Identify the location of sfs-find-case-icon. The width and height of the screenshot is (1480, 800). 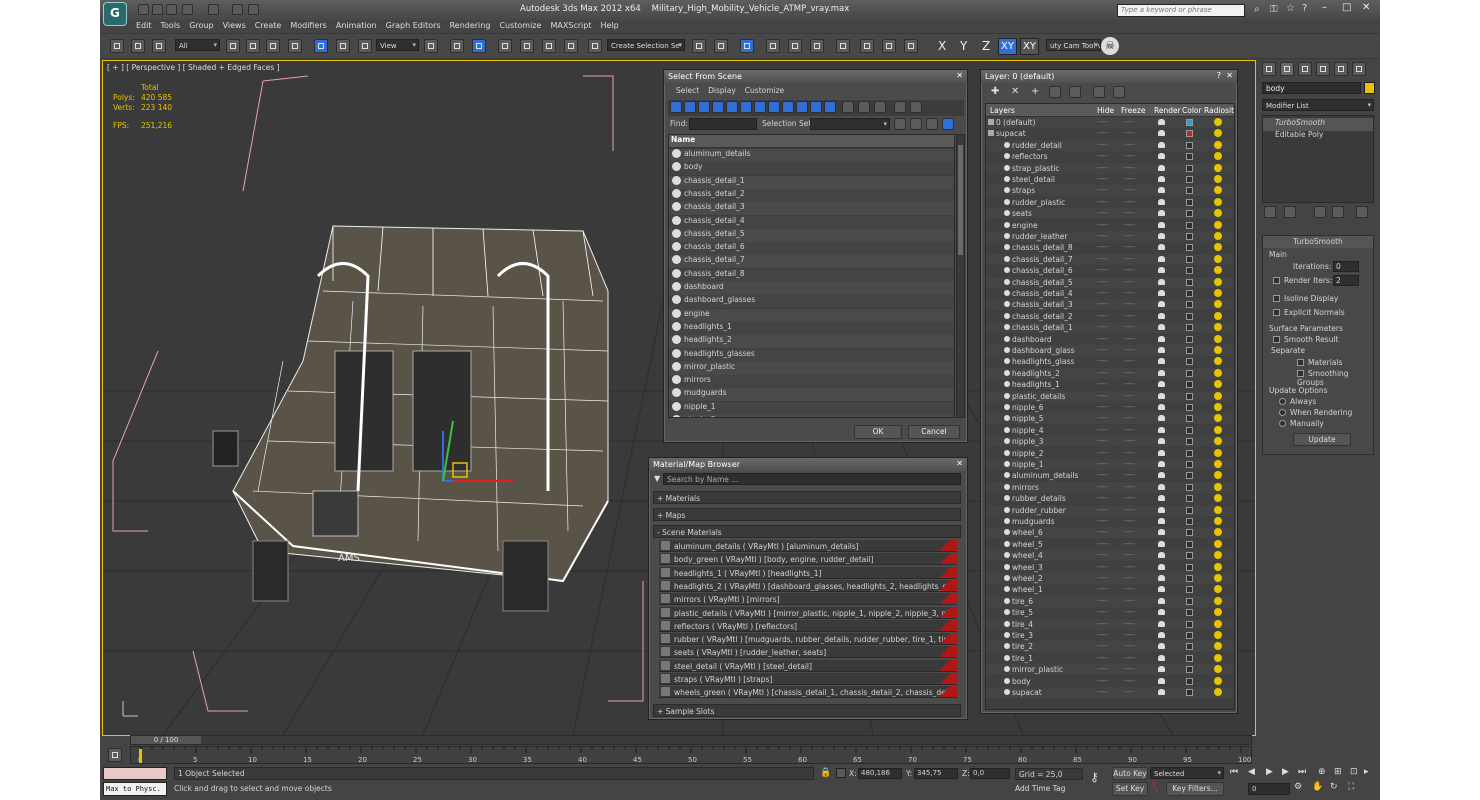
(900, 124).